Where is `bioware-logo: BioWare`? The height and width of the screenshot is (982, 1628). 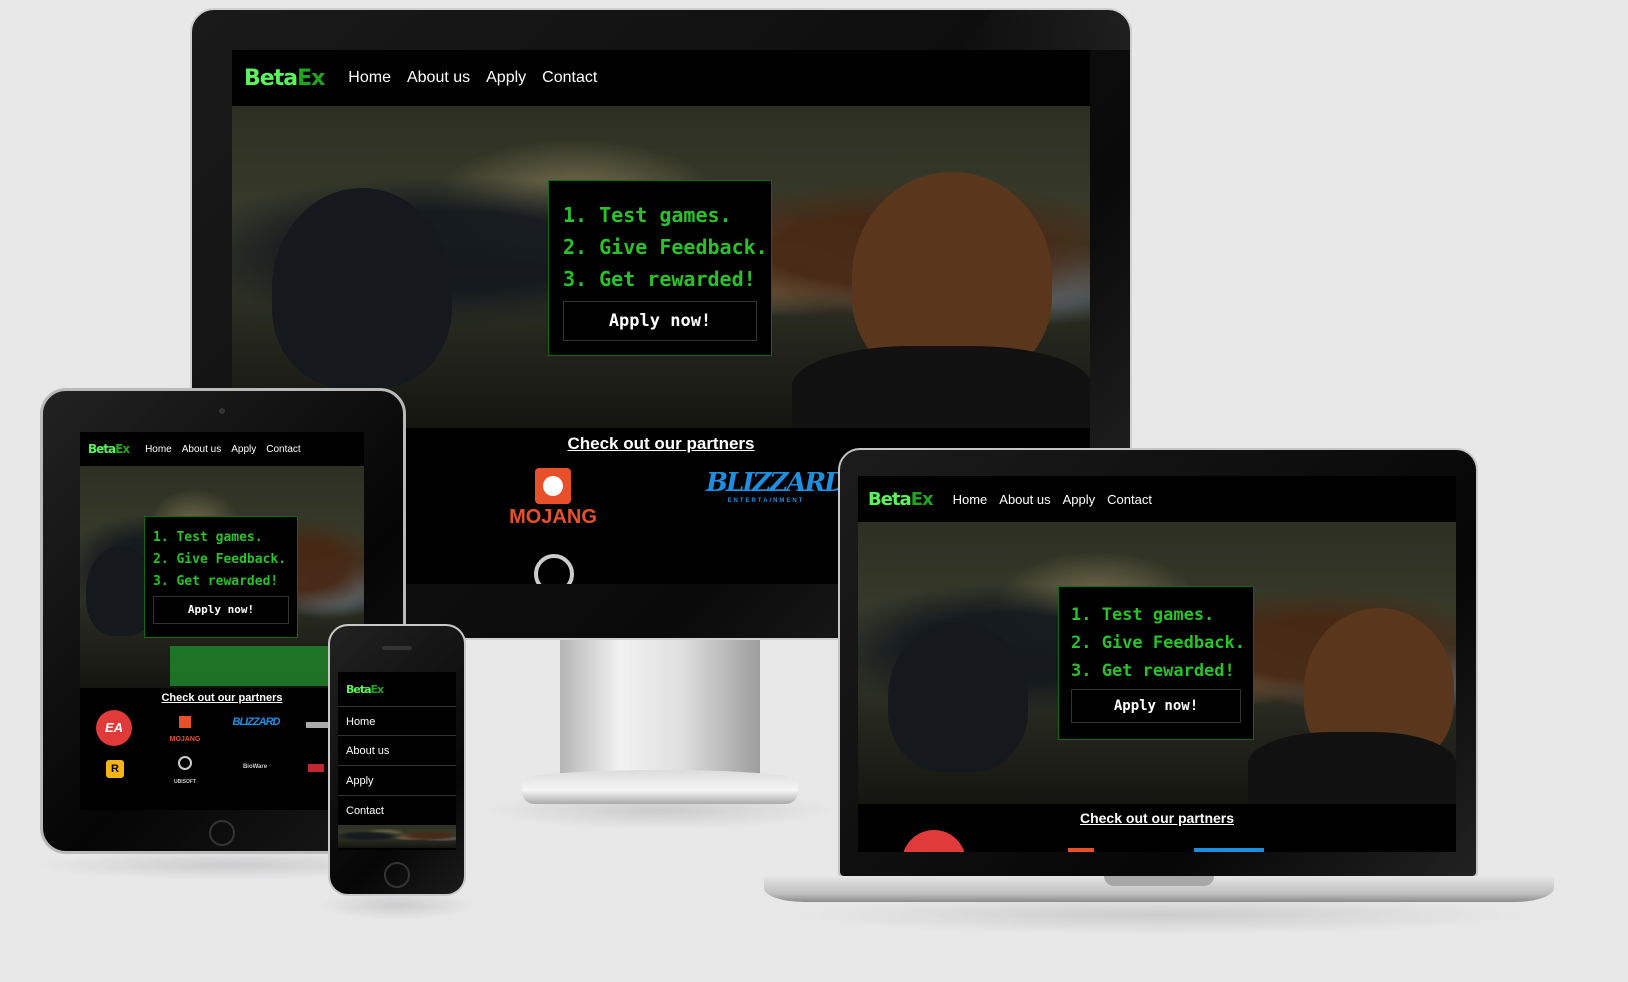 bioware-logo: BioWare is located at coordinates (255, 767).